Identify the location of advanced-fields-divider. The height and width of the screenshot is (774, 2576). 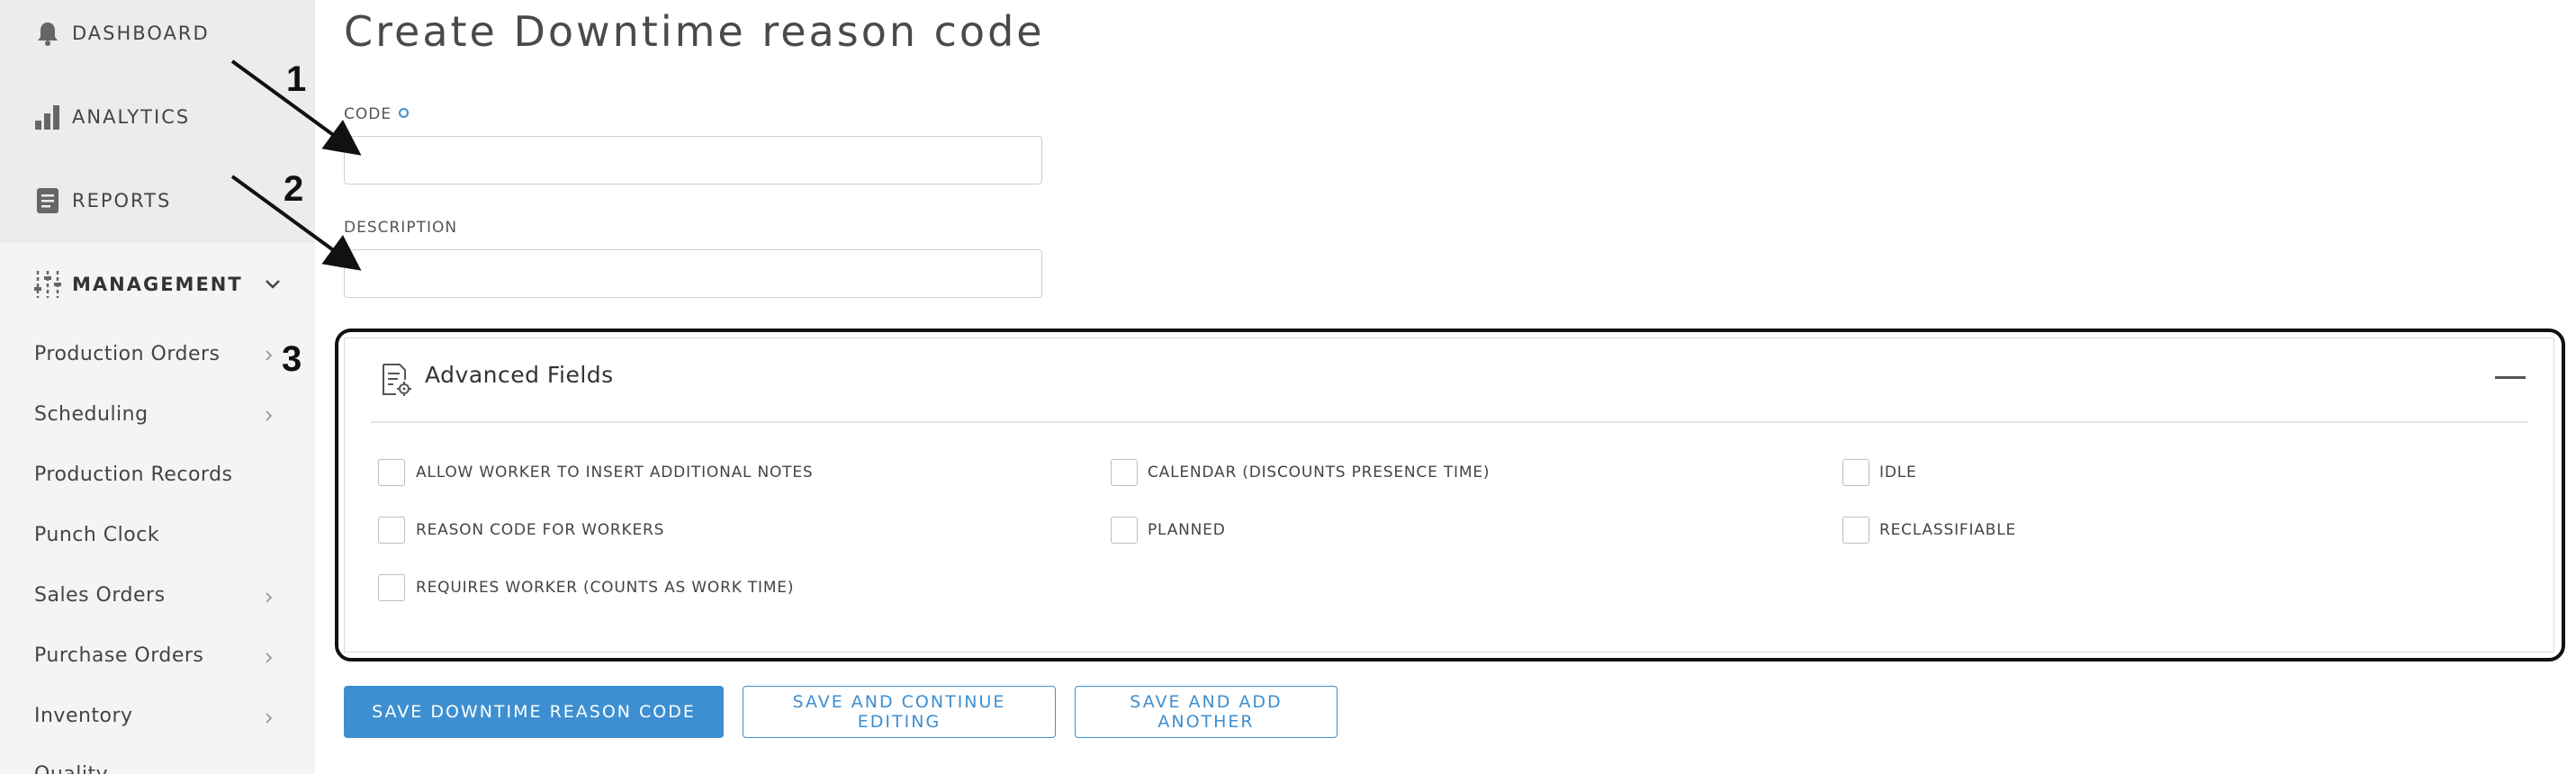
(1449, 422).